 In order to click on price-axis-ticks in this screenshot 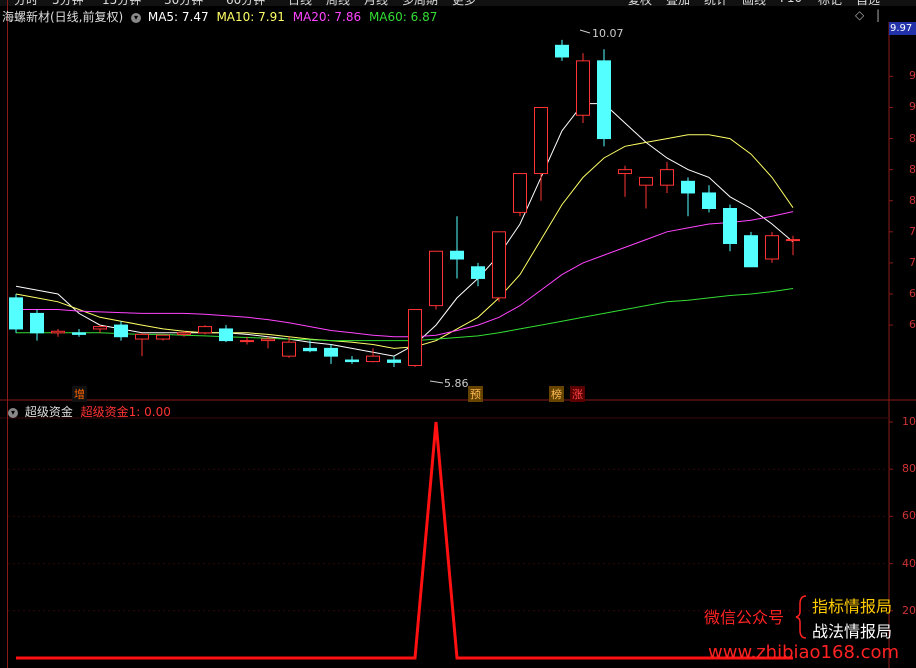, I will do `click(891, 200)`.